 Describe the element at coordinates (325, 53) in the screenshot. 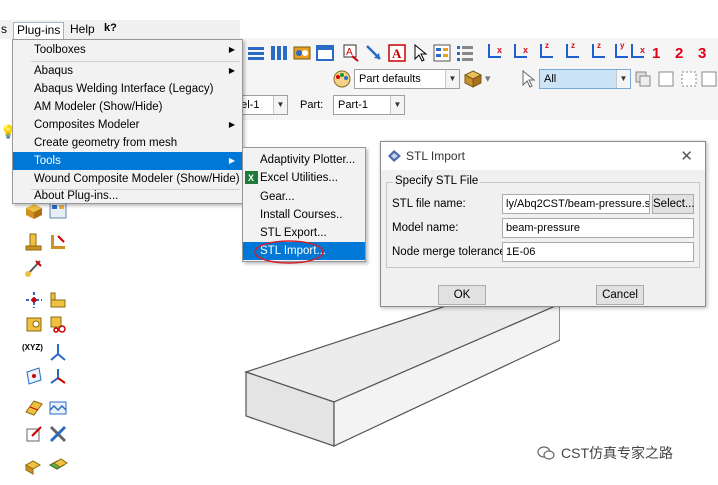

I see `window-icon` at that location.